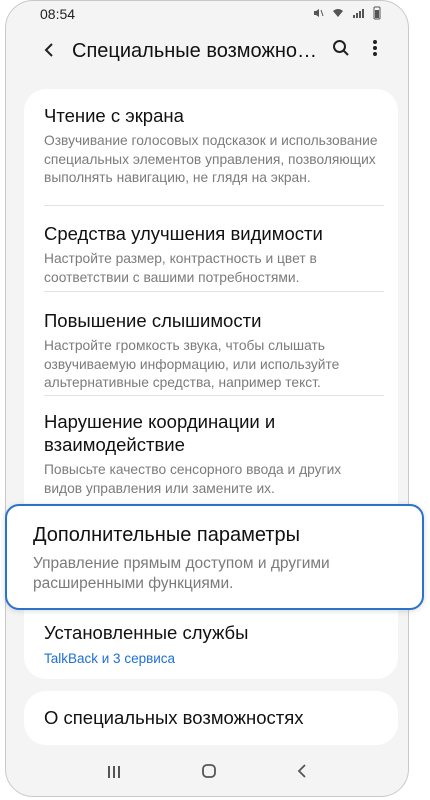 The height and width of the screenshot is (800, 430). Describe the element at coordinates (318, 14) in the screenshot. I see `mute-icon` at that location.